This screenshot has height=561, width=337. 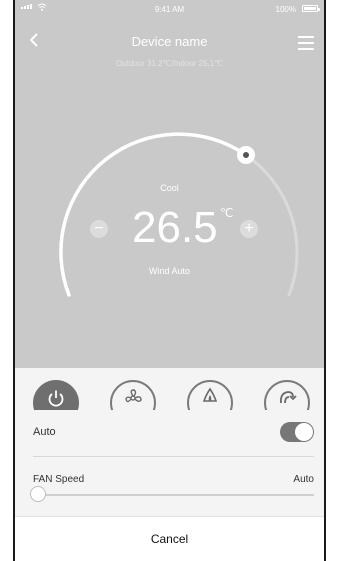 I want to click on increase-temp-button: +, so click(x=249, y=229).